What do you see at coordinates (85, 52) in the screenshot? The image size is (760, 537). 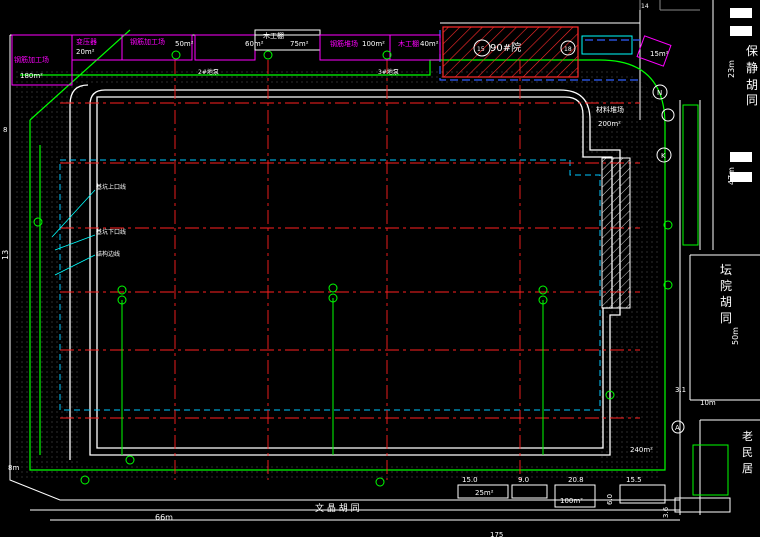 I see `label-transformer-area: 20m²` at bounding box center [85, 52].